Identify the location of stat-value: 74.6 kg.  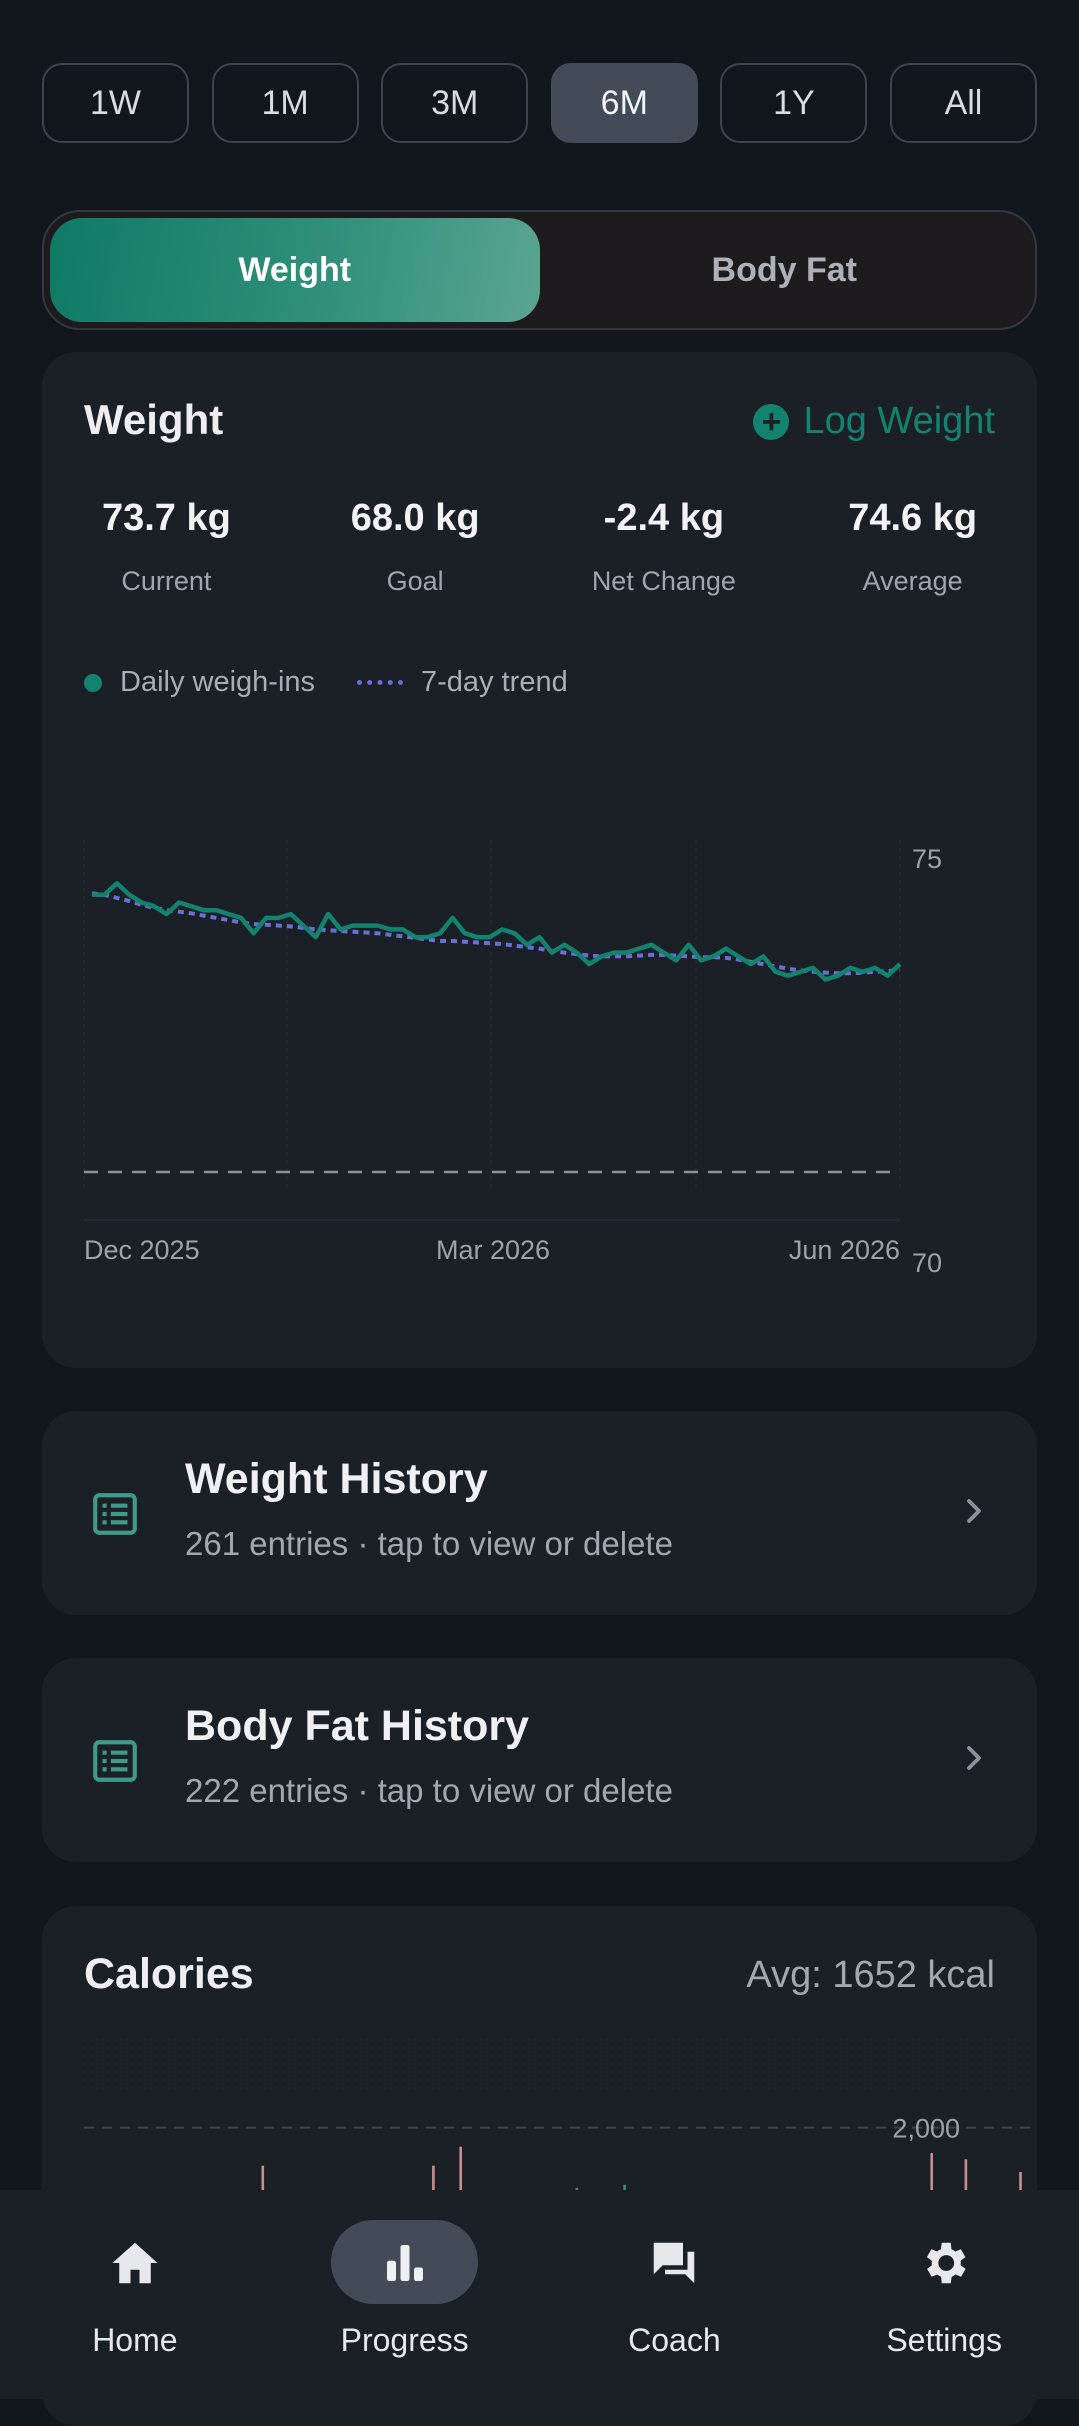
(913, 518).